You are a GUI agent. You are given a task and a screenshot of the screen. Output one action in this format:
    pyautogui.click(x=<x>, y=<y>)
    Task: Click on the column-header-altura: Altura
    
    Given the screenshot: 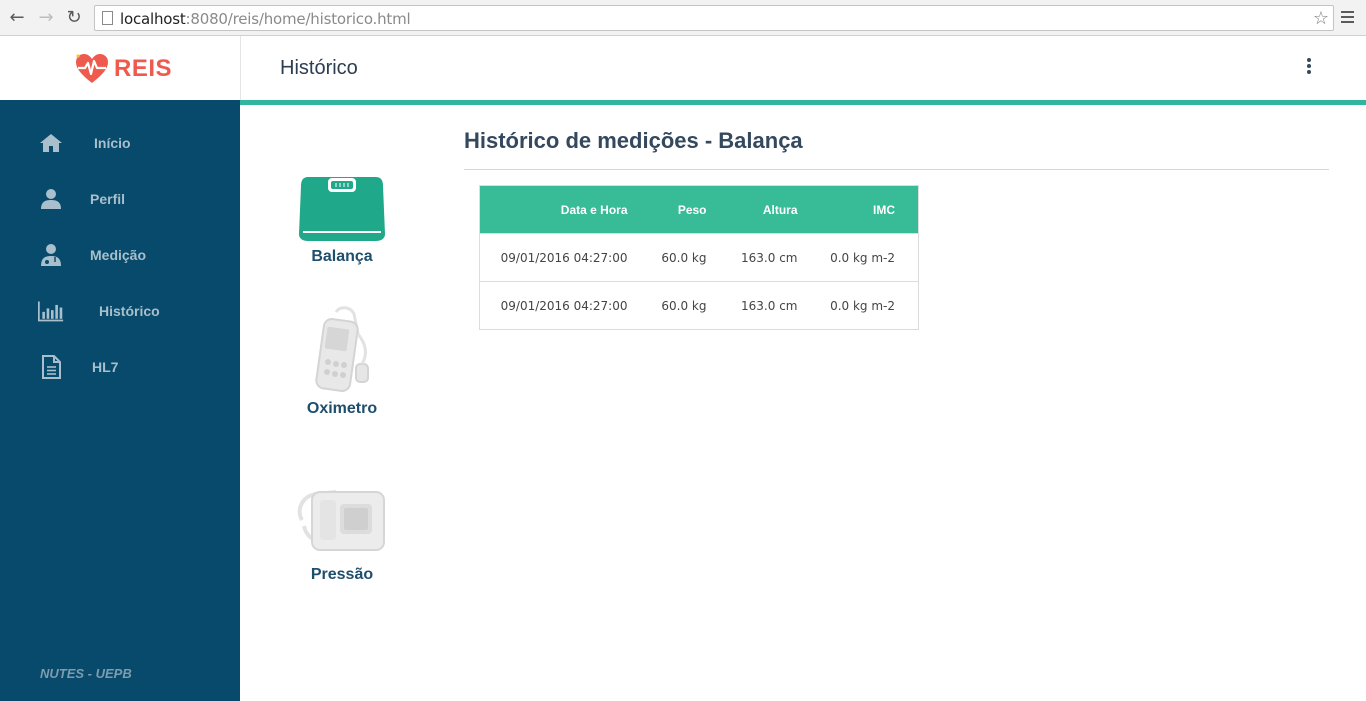 What is the action you would take?
    pyautogui.click(x=775, y=209)
    